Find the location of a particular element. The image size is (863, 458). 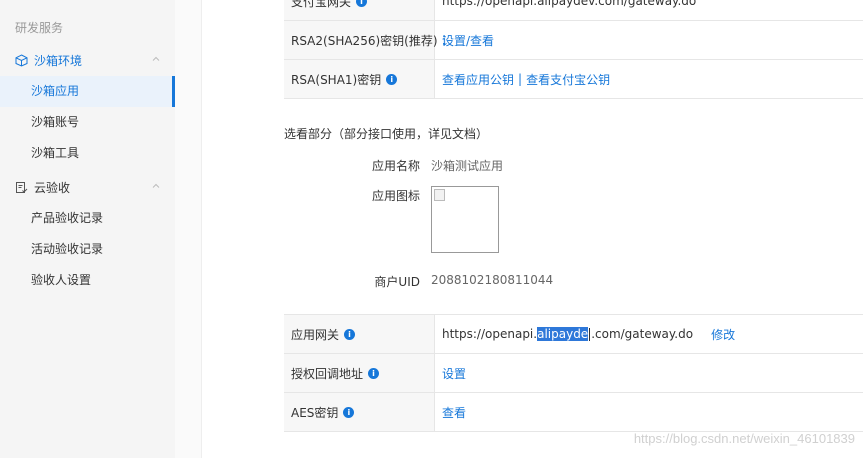

content-gutter is located at coordinates (188, 229).